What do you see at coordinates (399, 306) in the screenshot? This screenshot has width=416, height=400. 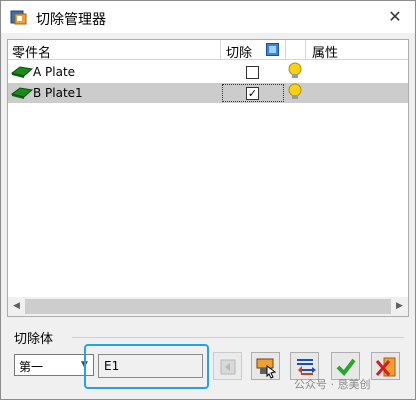 I see `scroll-right-arrow-icon: ▶` at bounding box center [399, 306].